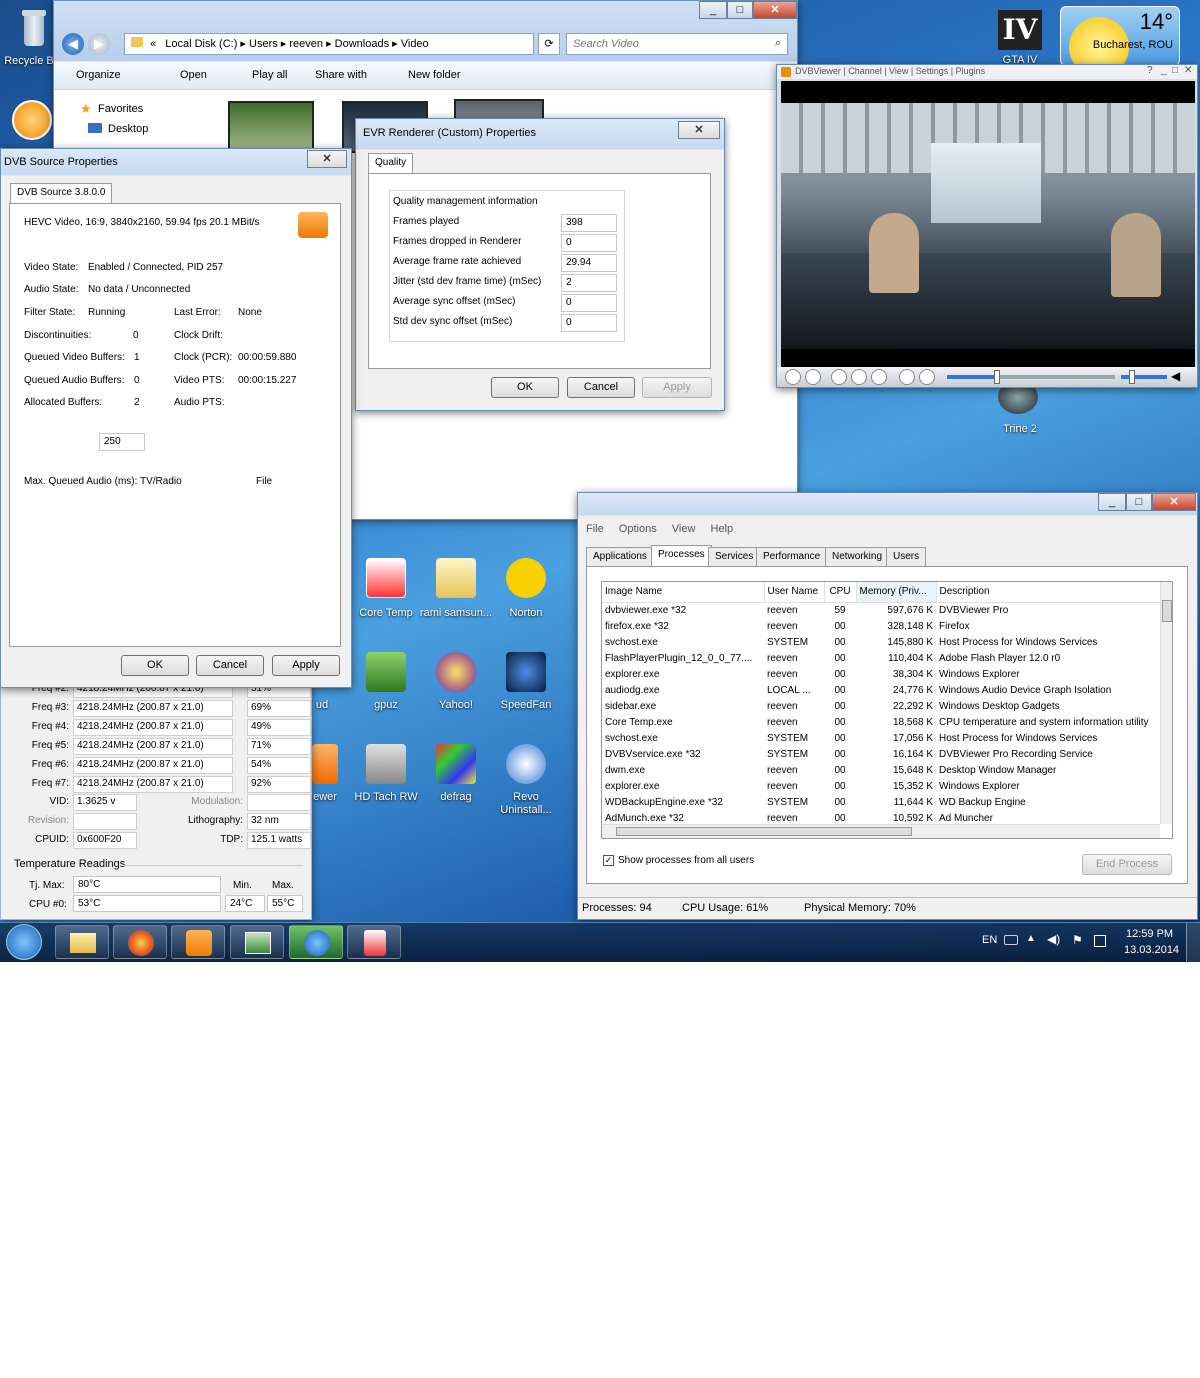 This screenshot has height=1378, width=1200. I want to click on dvb-ok-button: OK, so click(155, 665).